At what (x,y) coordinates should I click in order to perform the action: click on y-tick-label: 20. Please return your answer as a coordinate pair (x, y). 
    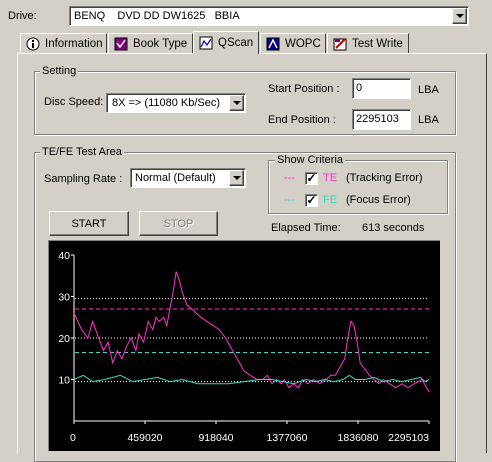
    Looking at the image, I should click on (64, 339).